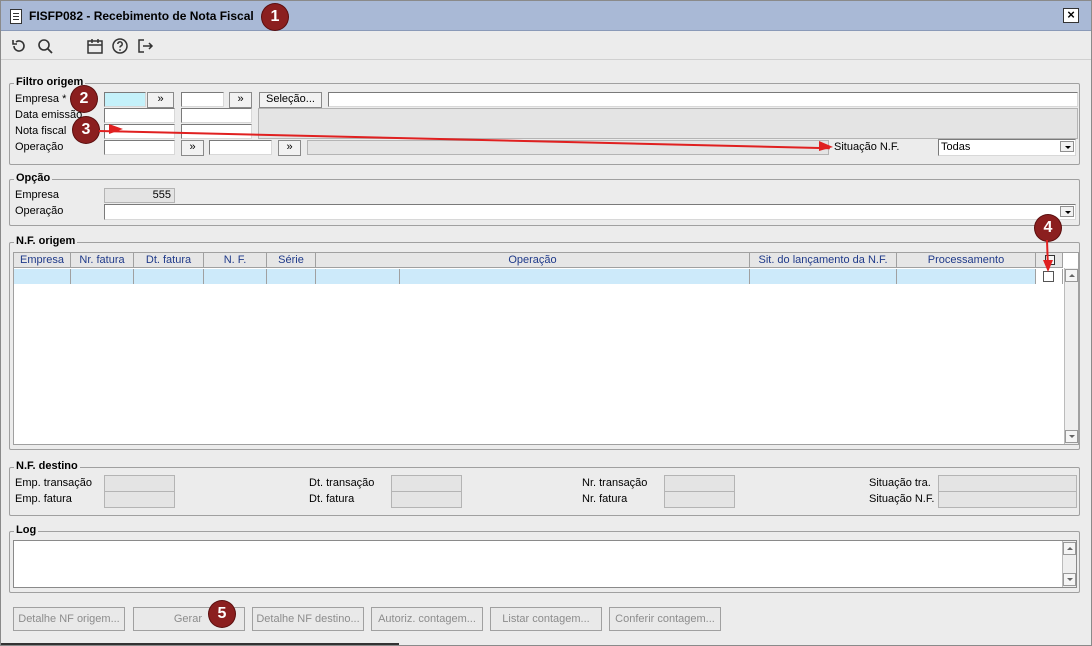 The height and width of the screenshot is (646, 1092). Describe the element at coordinates (699, 499) in the screenshot. I see `nr-fatura-field` at that location.